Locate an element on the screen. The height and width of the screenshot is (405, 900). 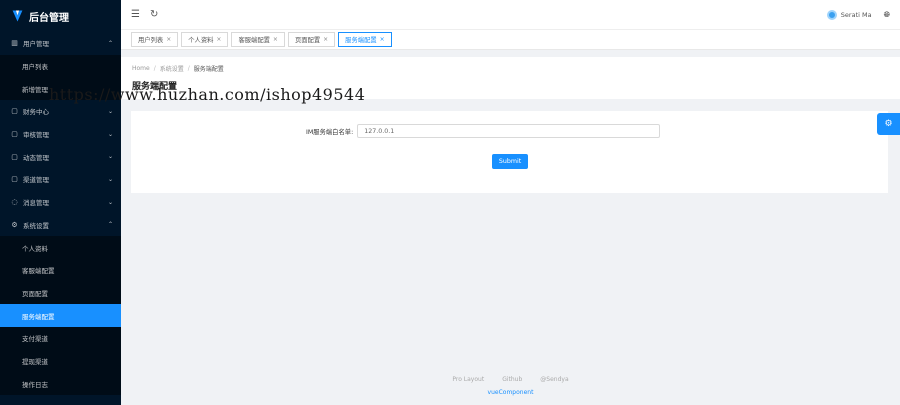
sidebar-item-user-list: 用户列表 is located at coordinates (60, 66).